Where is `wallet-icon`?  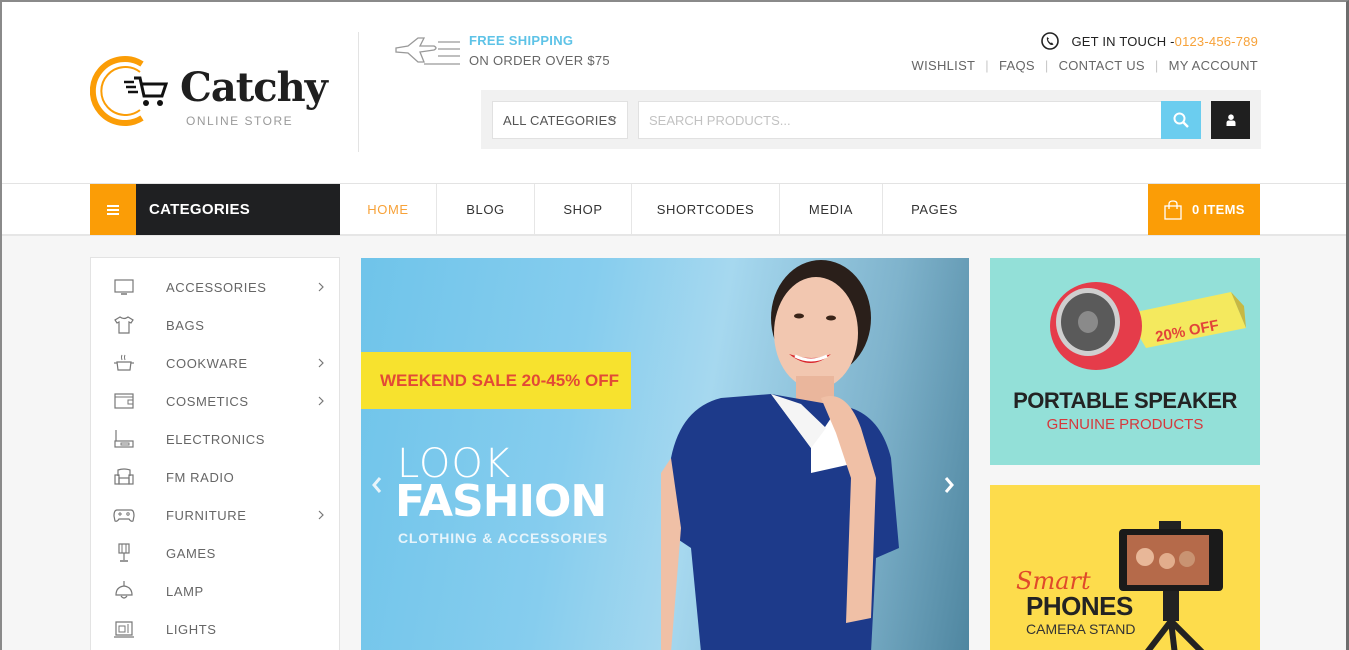
wallet-icon is located at coordinates (124, 401).